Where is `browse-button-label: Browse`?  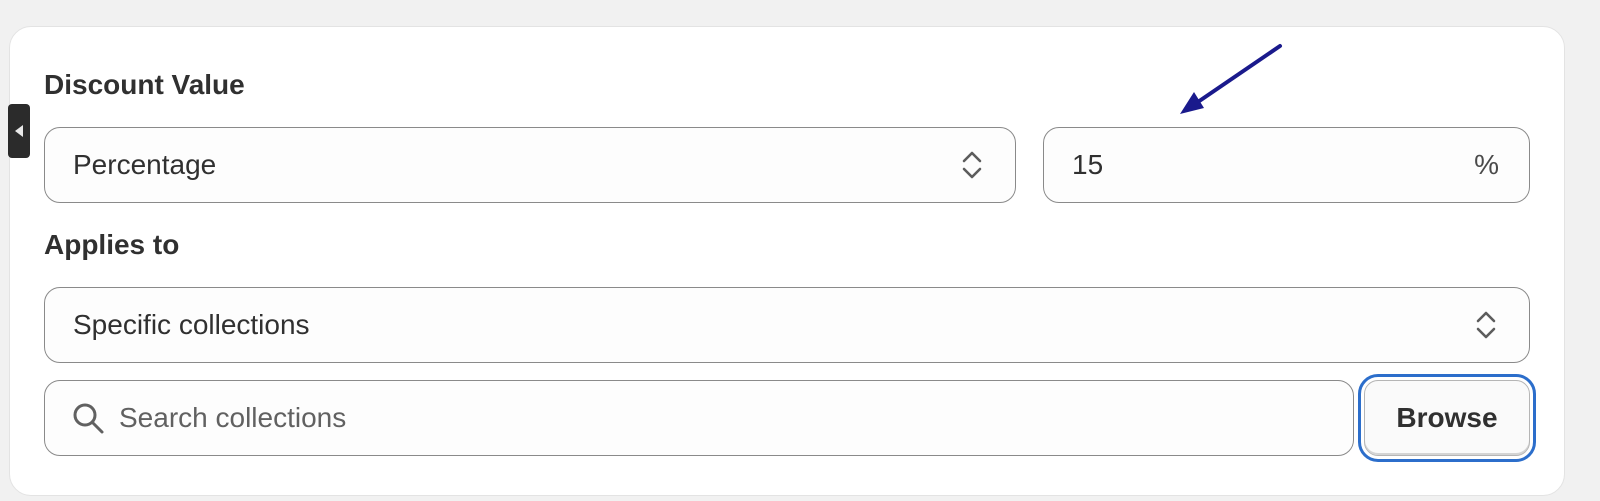
browse-button-label: Browse is located at coordinates (1447, 418).